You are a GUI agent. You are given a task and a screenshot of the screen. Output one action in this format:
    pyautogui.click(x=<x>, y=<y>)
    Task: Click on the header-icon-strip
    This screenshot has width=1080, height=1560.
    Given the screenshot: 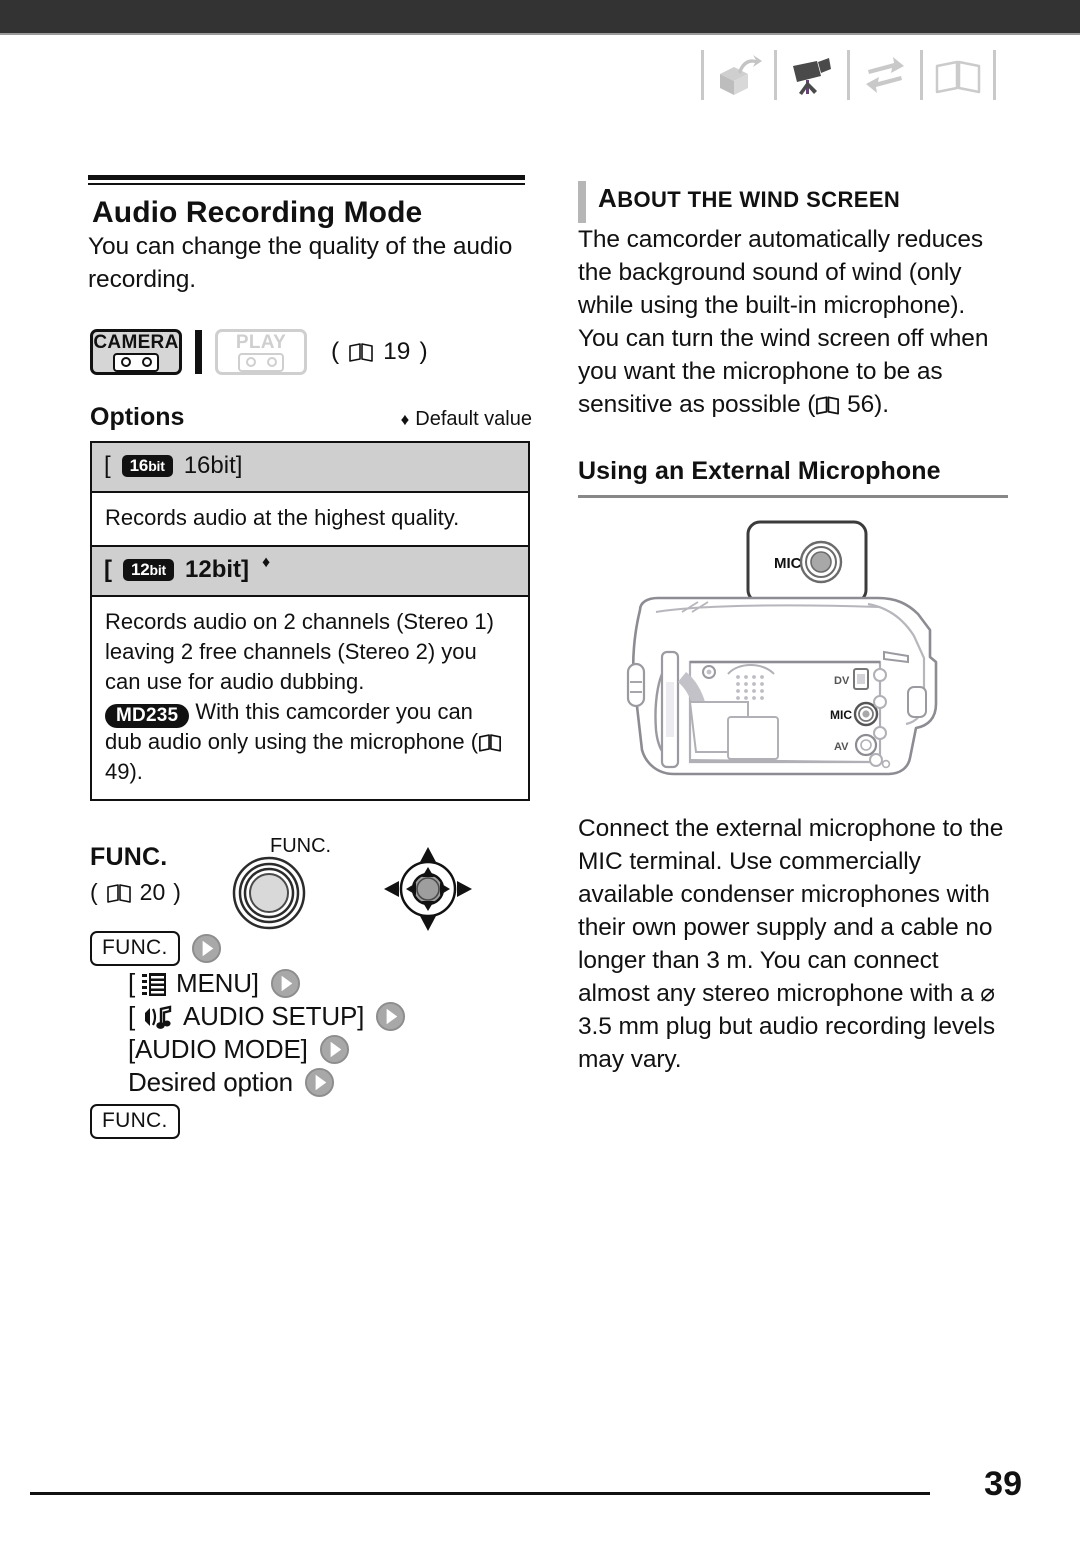 What is the action you would take?
    pyautogui.click(x=848, y=75)
    